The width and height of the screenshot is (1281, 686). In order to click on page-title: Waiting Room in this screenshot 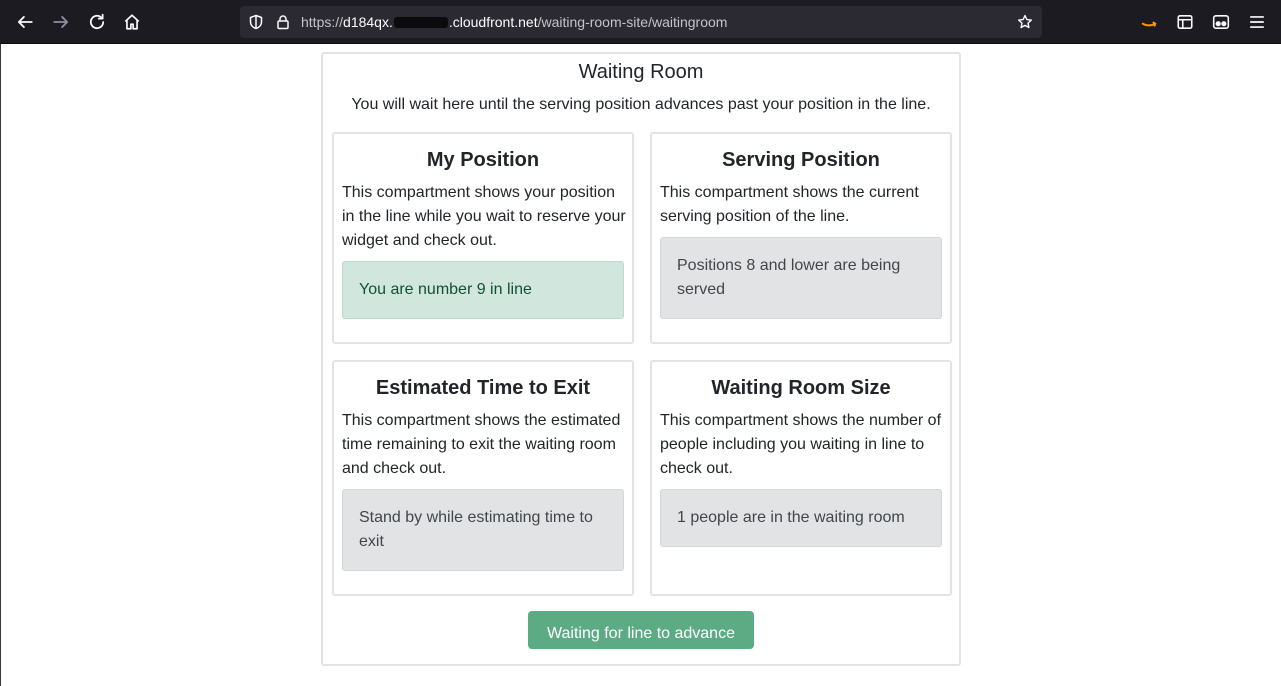, I will do `click(641, 72)`.